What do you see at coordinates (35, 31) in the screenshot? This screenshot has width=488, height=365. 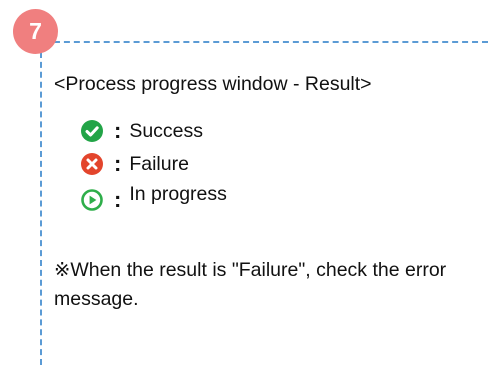 I see `step-number-badge: 7` at bounding box center [35, 31].